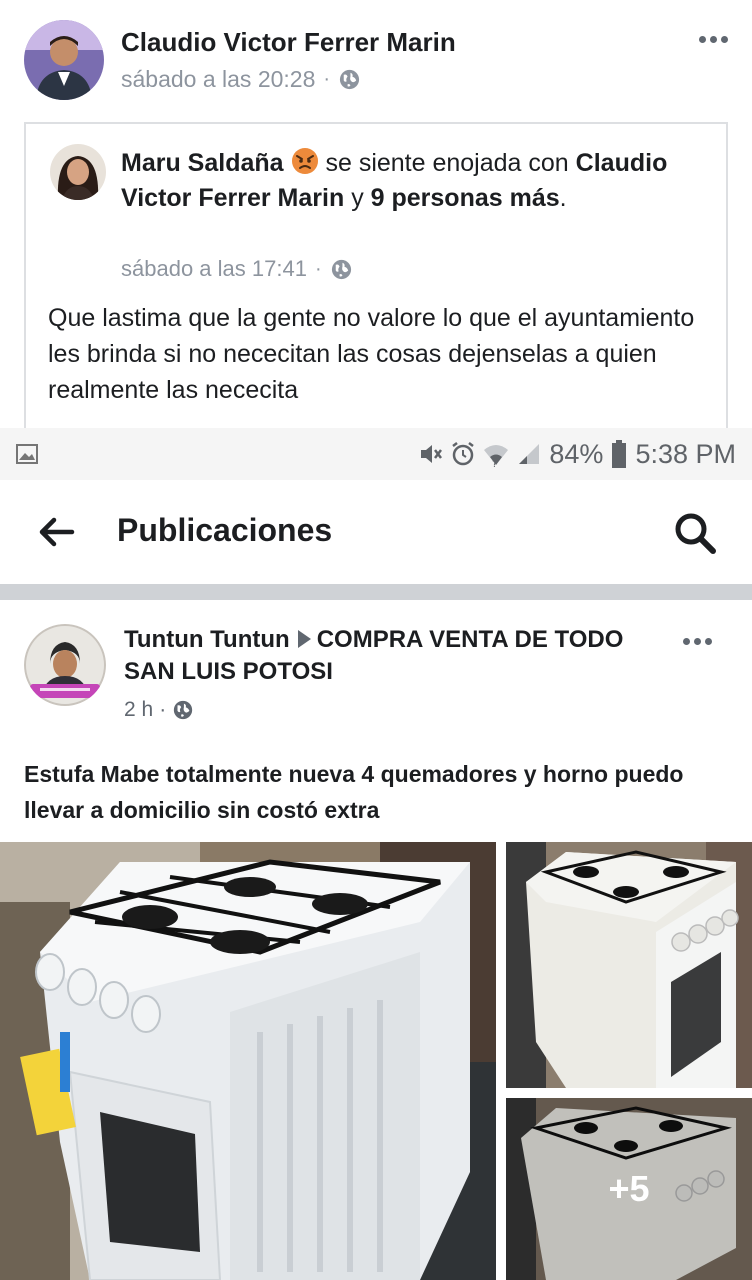  I want to click on shared-to-arrow-icon, so click(304, 639).